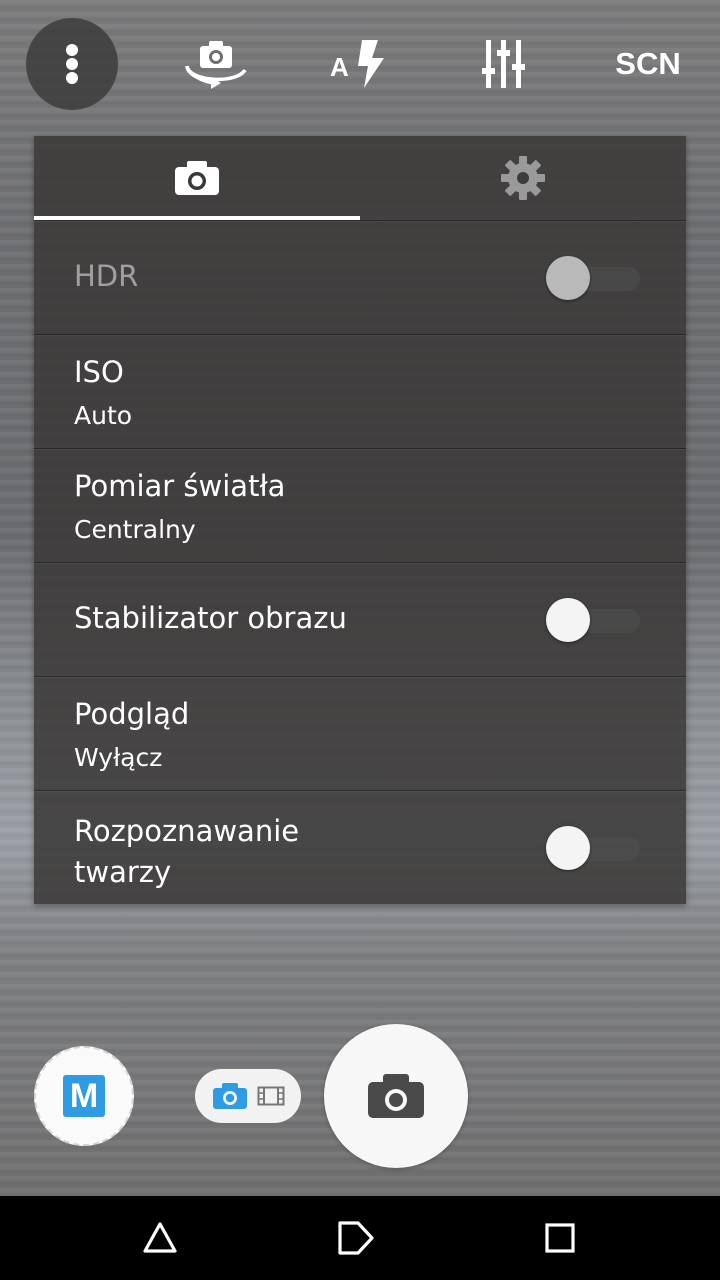  What do you see at coordinates (118, 757) in the screenshot?
I see `setting-preview-value: Wyłącz` at bounding box center [118, 757].